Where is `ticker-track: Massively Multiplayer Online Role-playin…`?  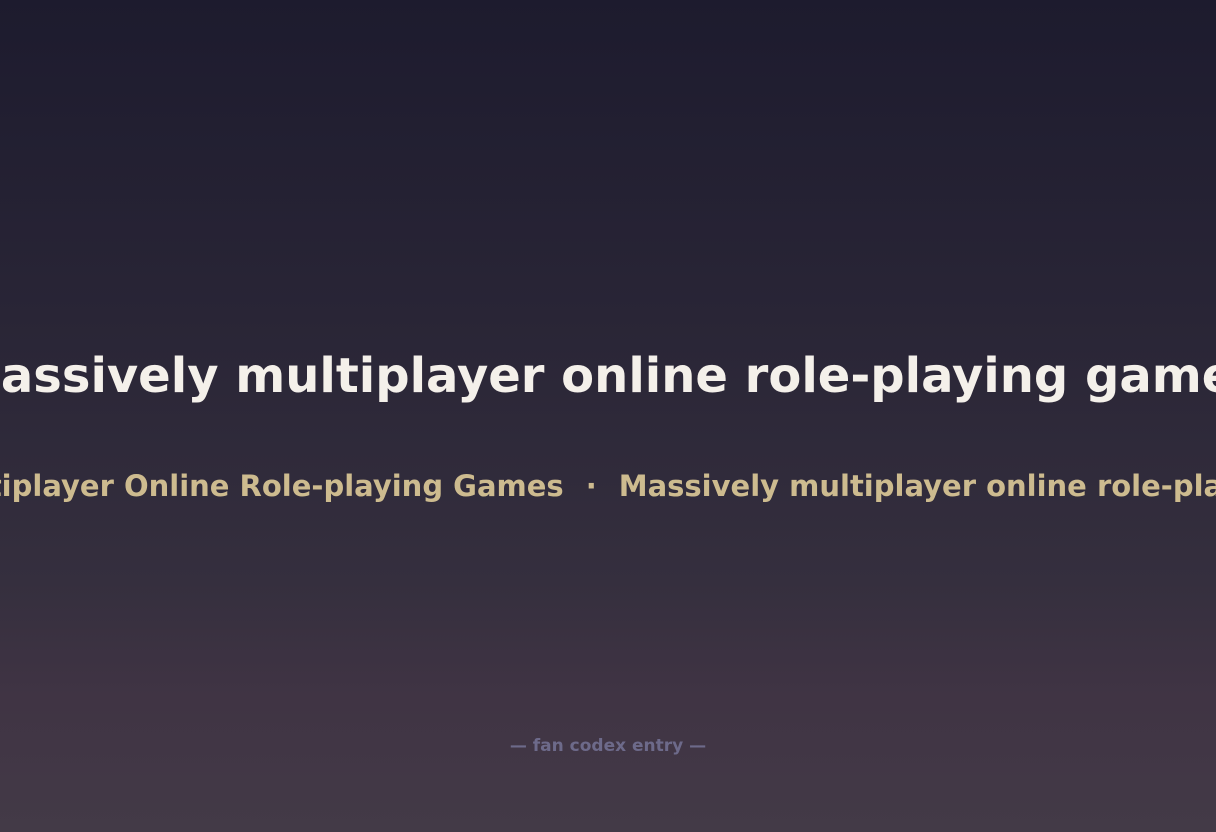
ticker-track: Massively Multiplayer Online Role-playin… is located at coordinates (608, 486).